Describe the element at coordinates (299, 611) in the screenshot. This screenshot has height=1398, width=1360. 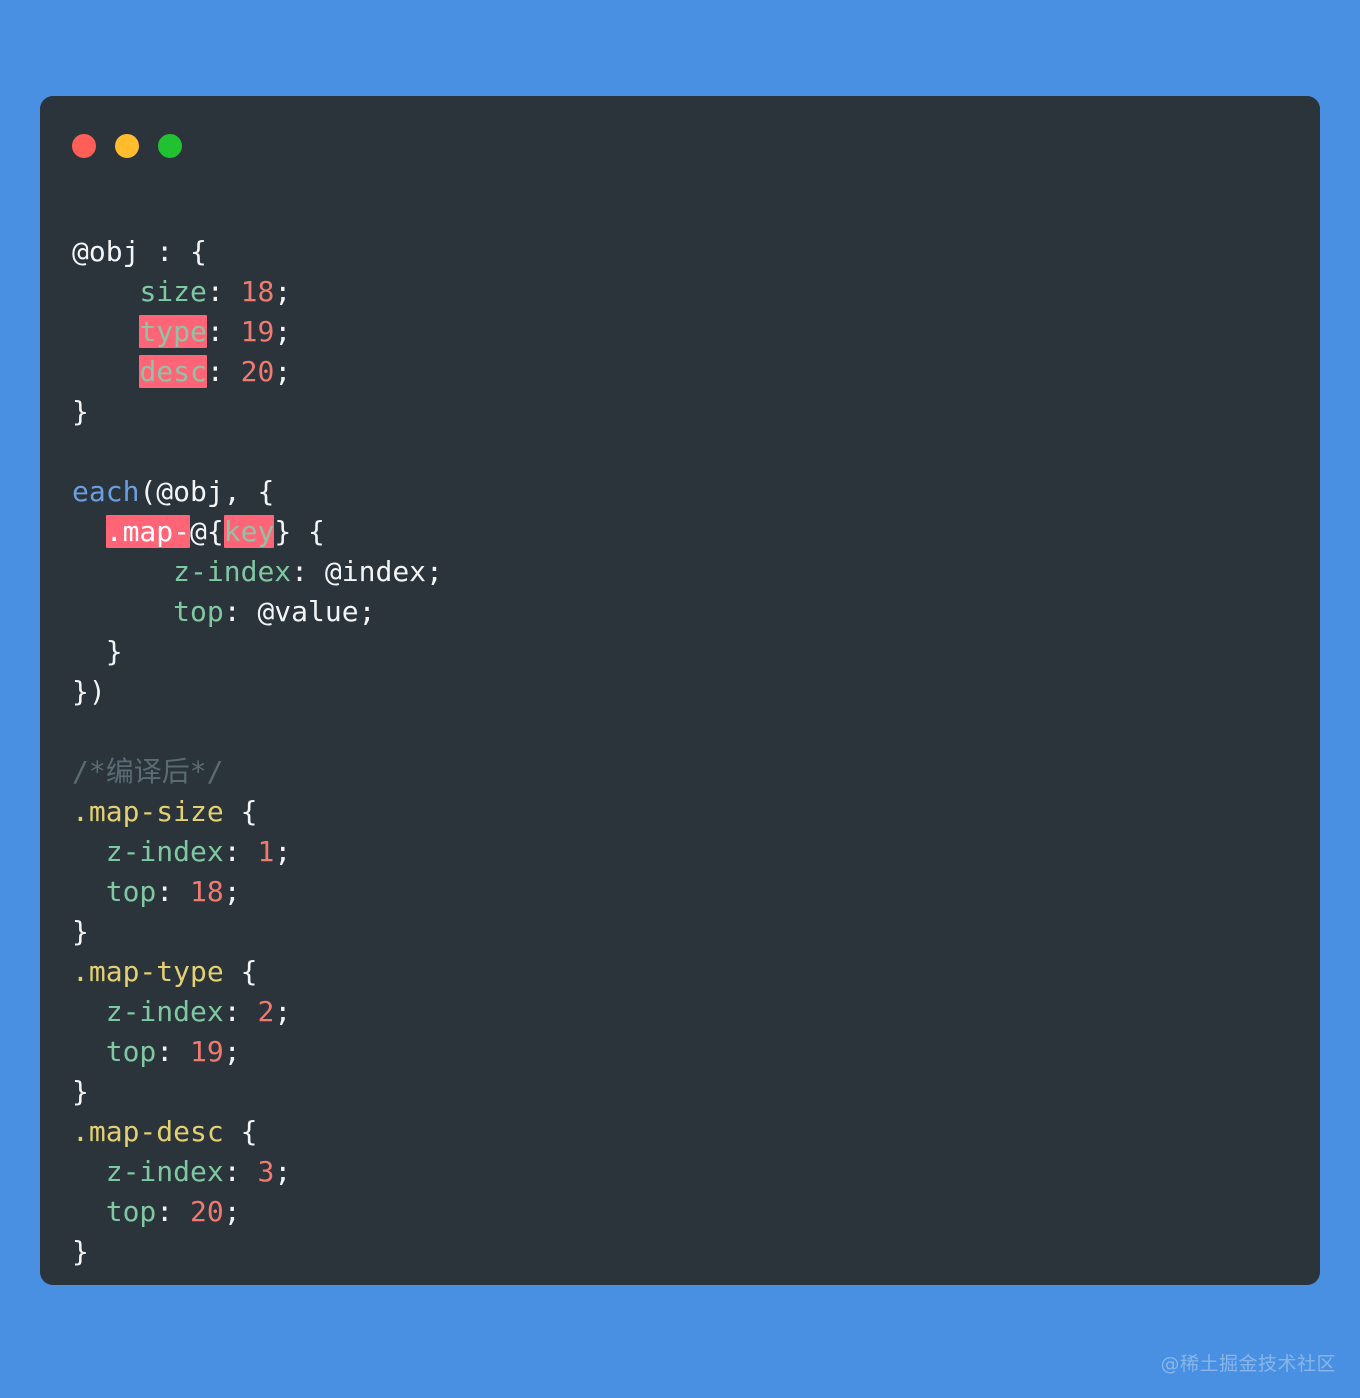
I see `code-token: : @value;` at that location.